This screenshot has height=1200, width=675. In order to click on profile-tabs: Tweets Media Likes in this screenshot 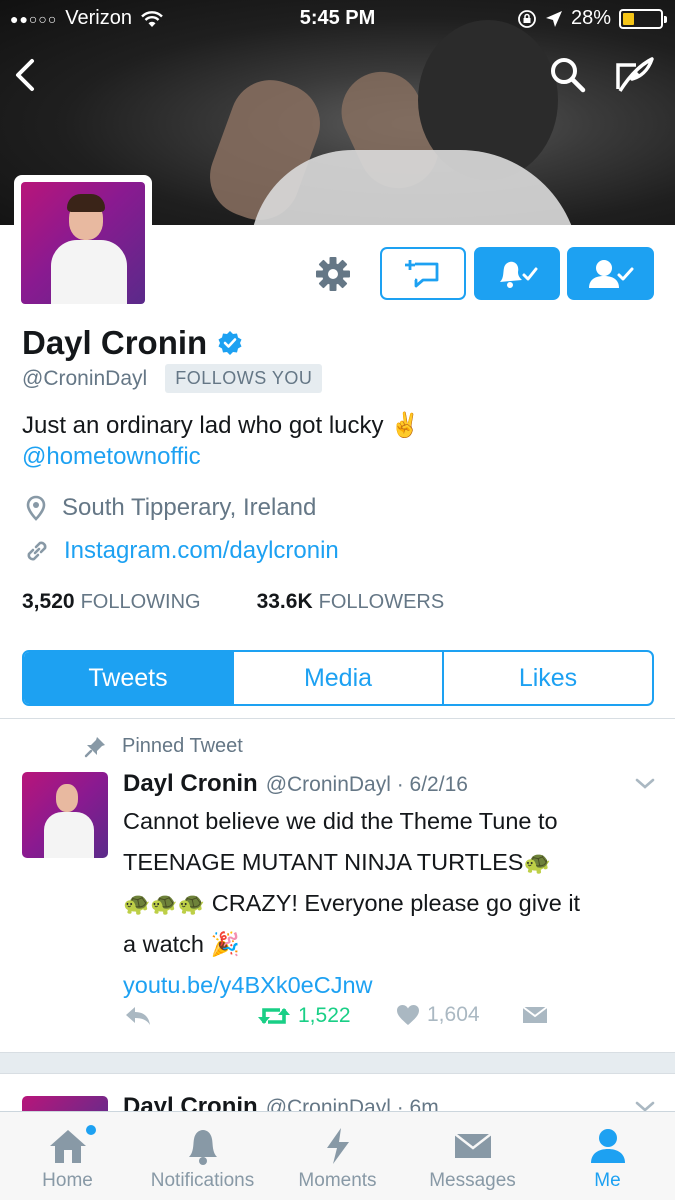, I will do `click(338, 678)`.